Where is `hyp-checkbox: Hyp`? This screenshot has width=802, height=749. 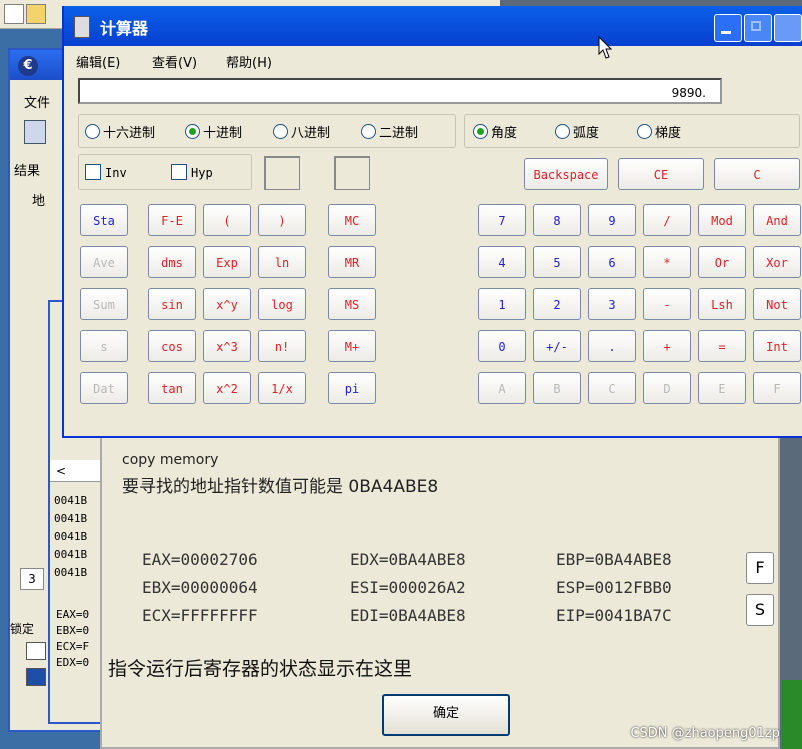 hyp-checkbox: Hyp is located at coordinates (192, 172).